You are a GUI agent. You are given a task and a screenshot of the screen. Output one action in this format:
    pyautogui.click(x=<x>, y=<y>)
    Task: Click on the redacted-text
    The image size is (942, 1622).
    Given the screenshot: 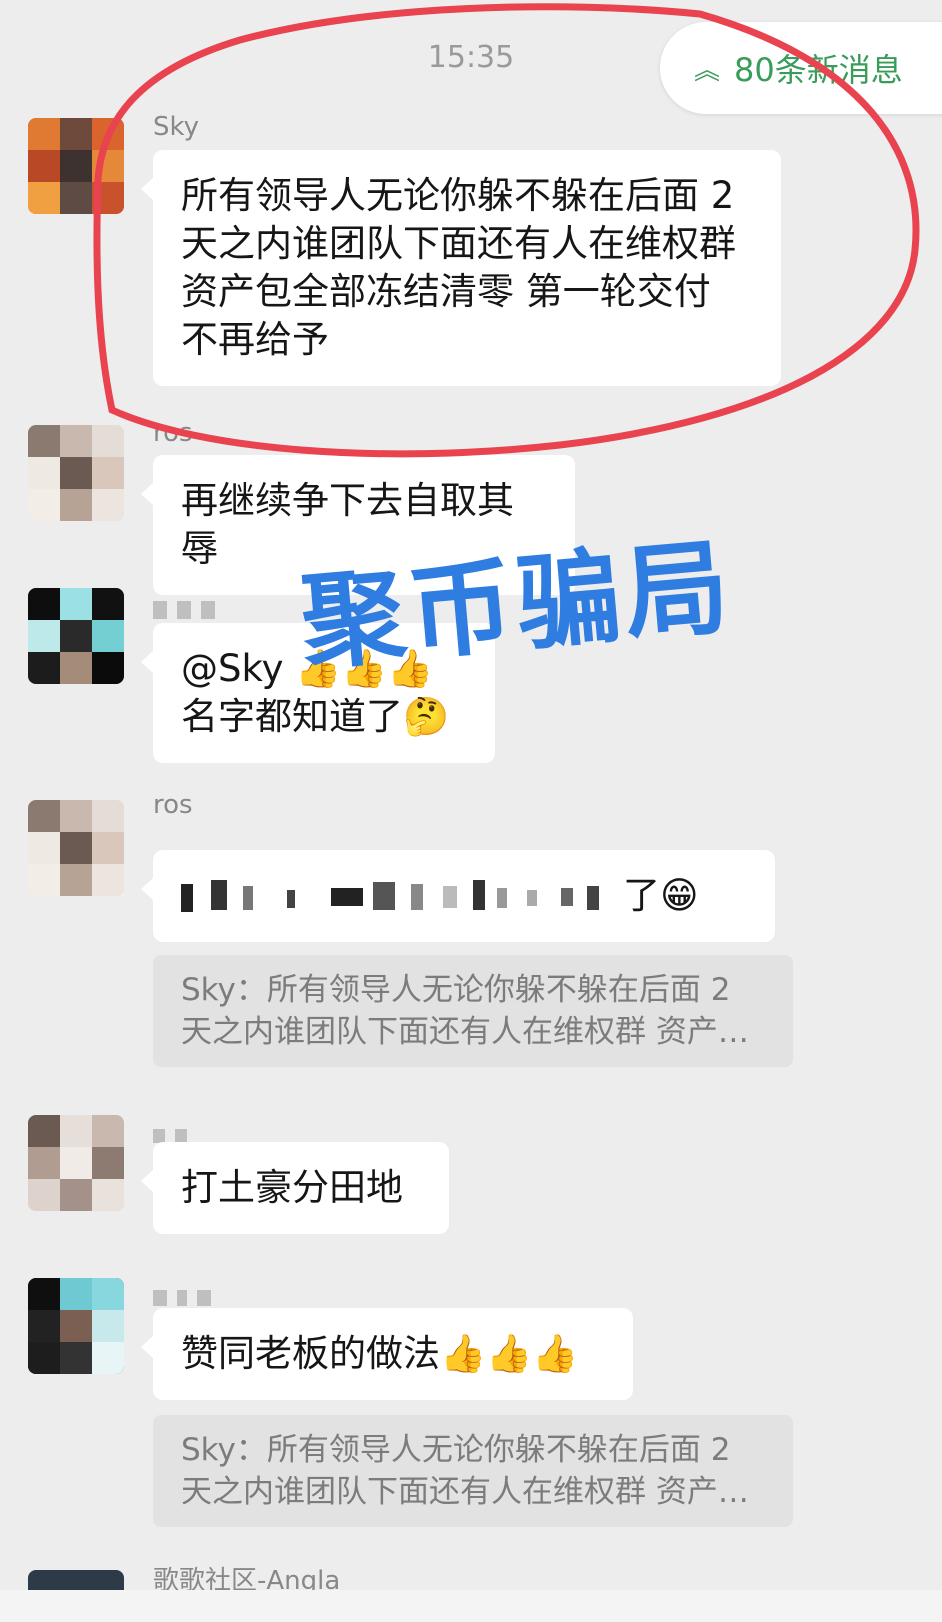 What is the action you would take?
    pyautogui.click(x=390, y=896)
    